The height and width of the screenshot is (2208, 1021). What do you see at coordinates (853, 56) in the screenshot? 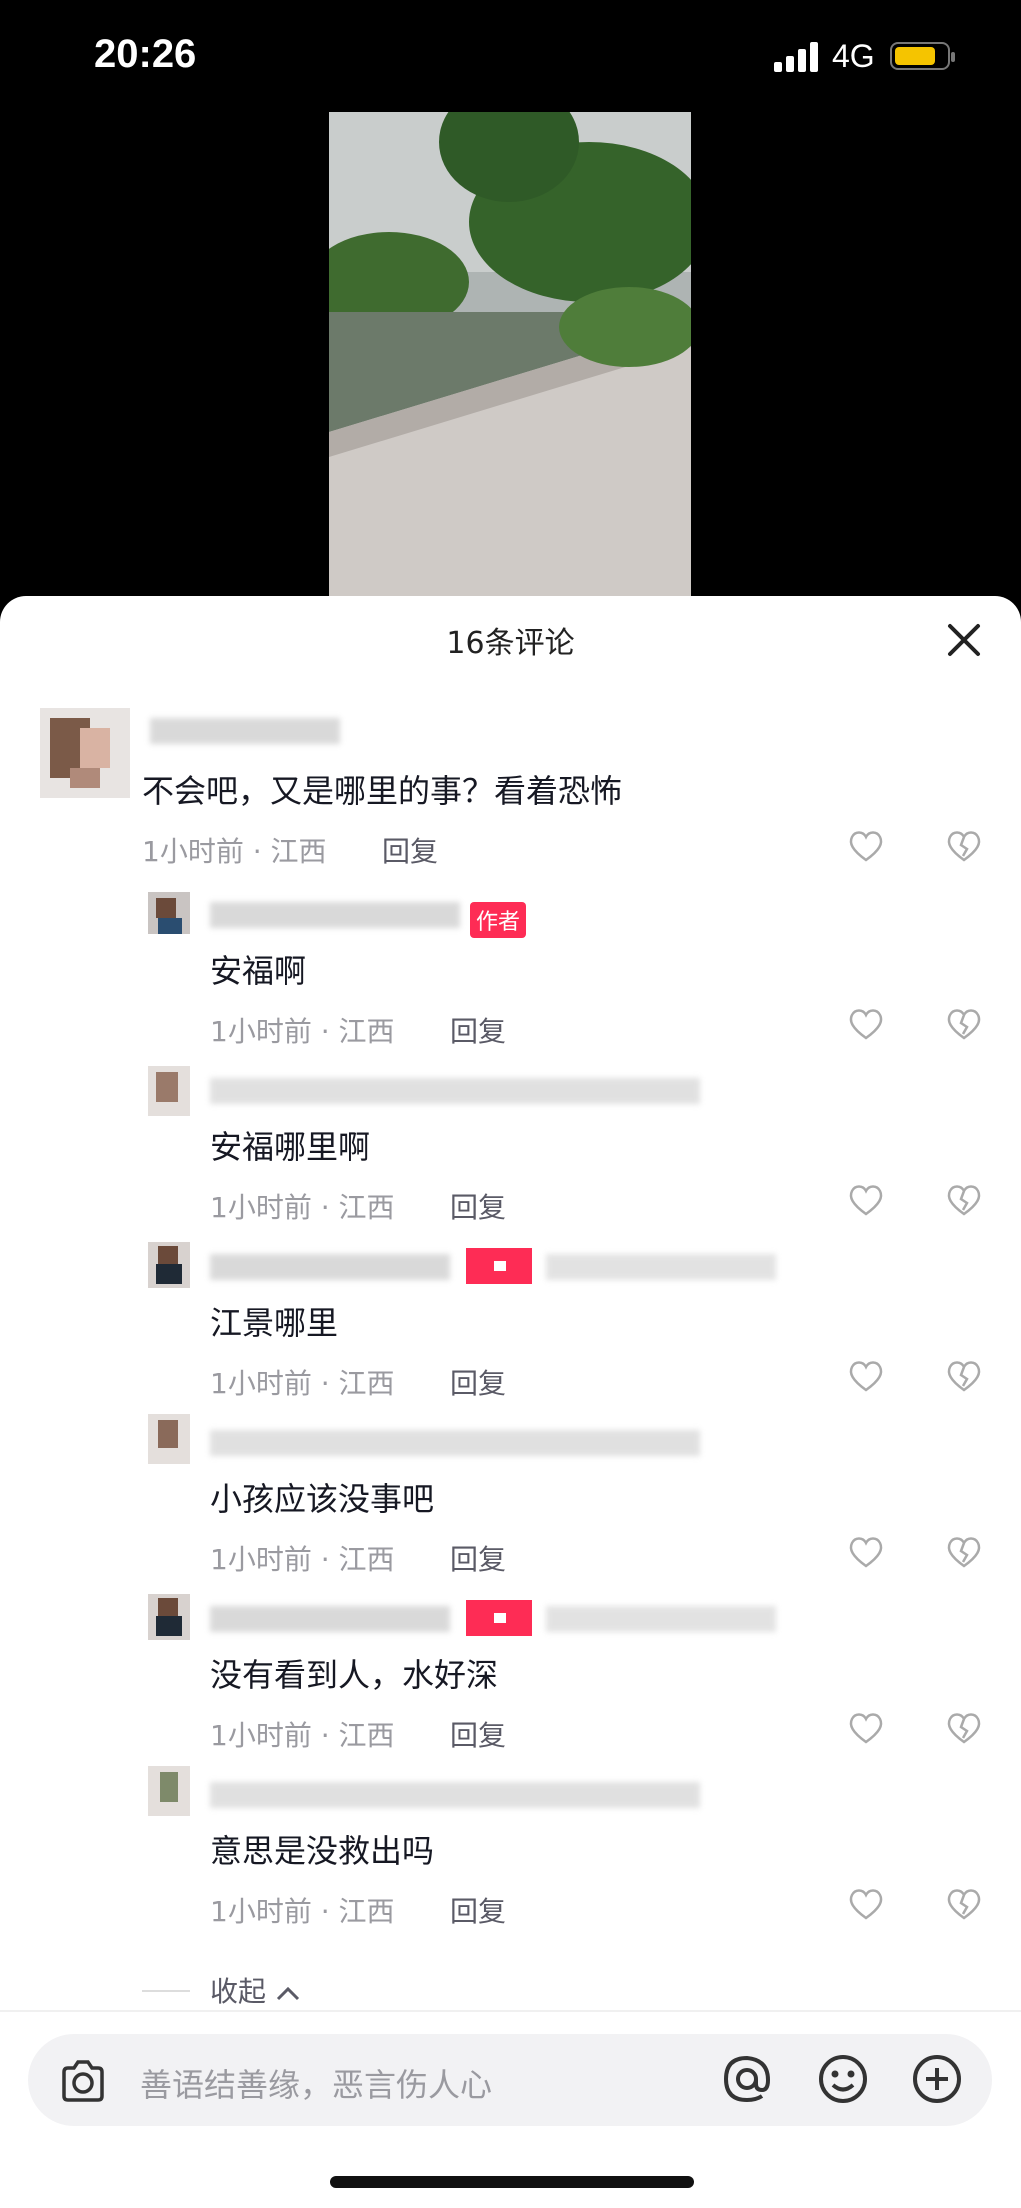
I see `network-label: 4G` at bounding box center [853, 56].